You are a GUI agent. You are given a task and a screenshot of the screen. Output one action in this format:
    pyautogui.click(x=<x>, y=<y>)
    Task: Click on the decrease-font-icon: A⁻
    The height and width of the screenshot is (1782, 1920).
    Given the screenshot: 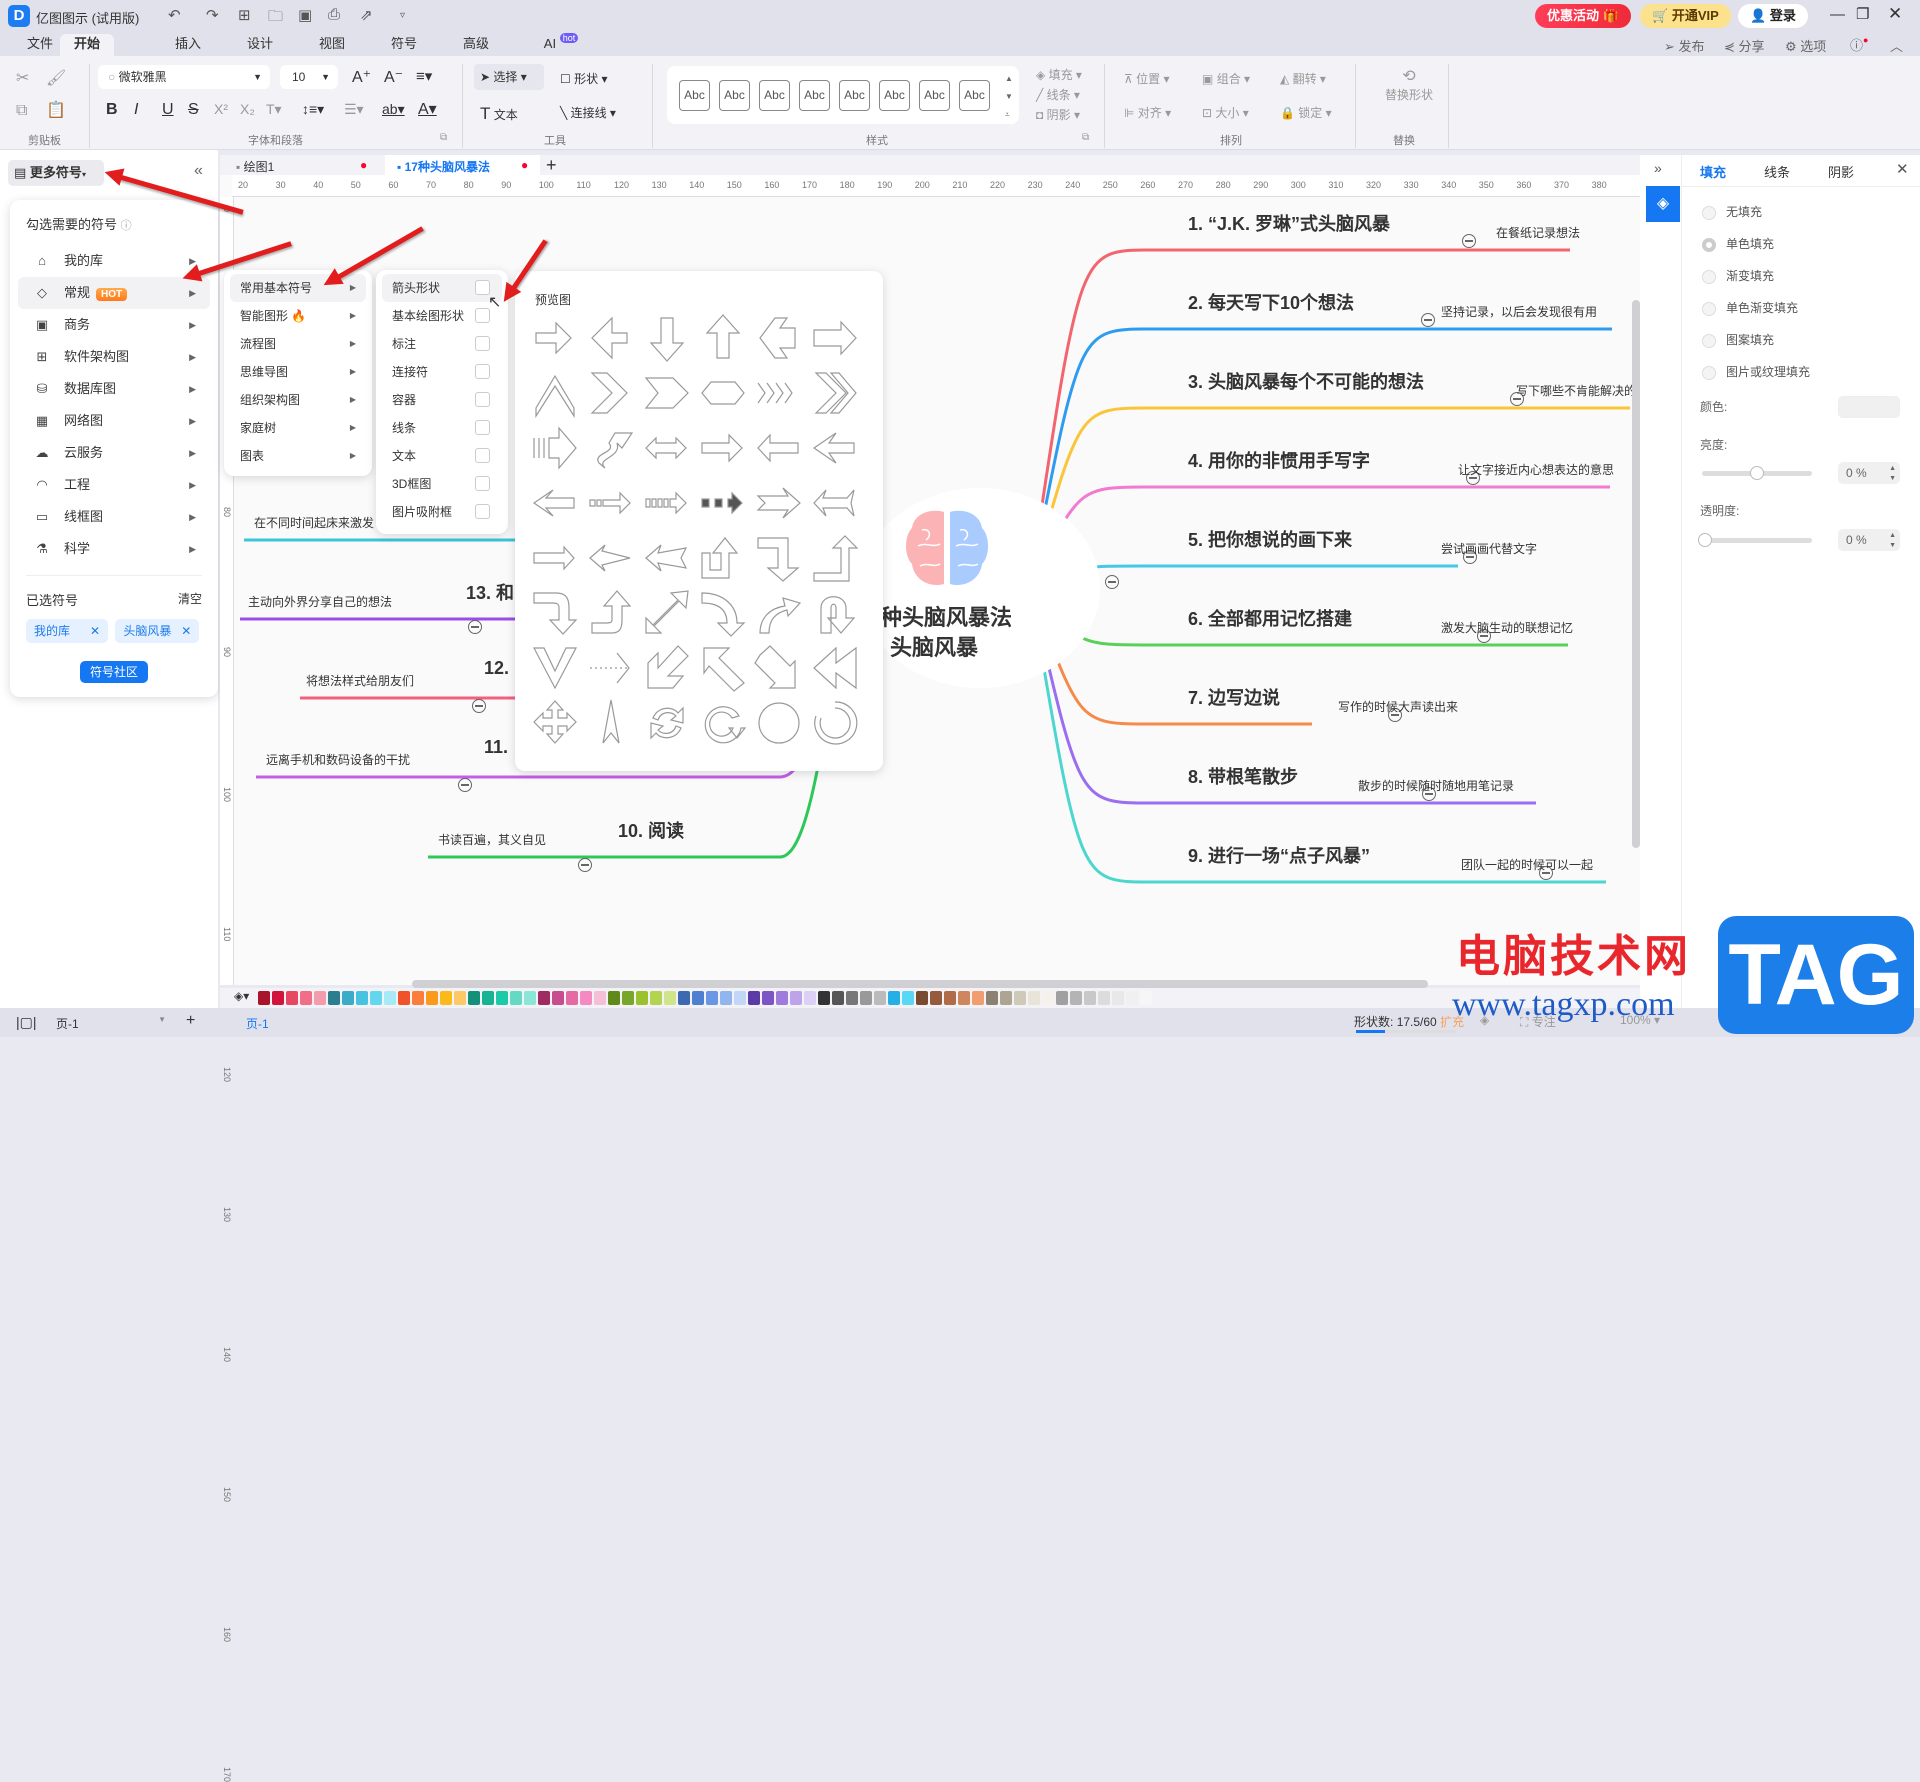 What is the action you would take?
    pyautogui.click(x=393, y=77)
    